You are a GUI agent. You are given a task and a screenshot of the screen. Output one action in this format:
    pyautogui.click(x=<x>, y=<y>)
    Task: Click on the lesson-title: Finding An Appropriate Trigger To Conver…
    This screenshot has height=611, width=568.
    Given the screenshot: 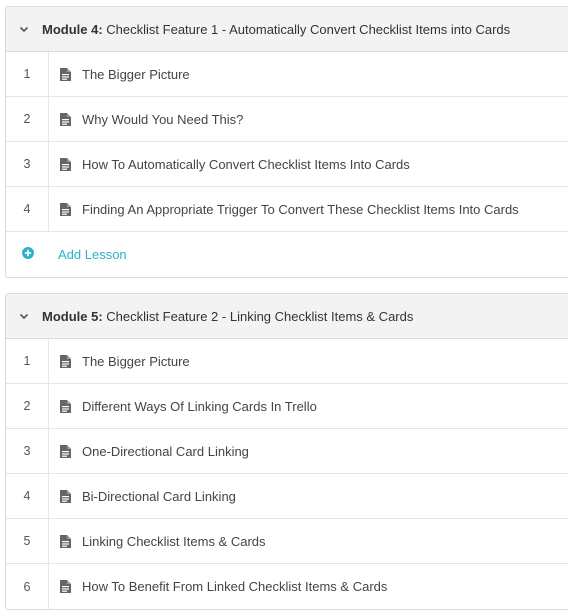 What is the action you would take?
    pyautogui.click(x=300, y=209)
    